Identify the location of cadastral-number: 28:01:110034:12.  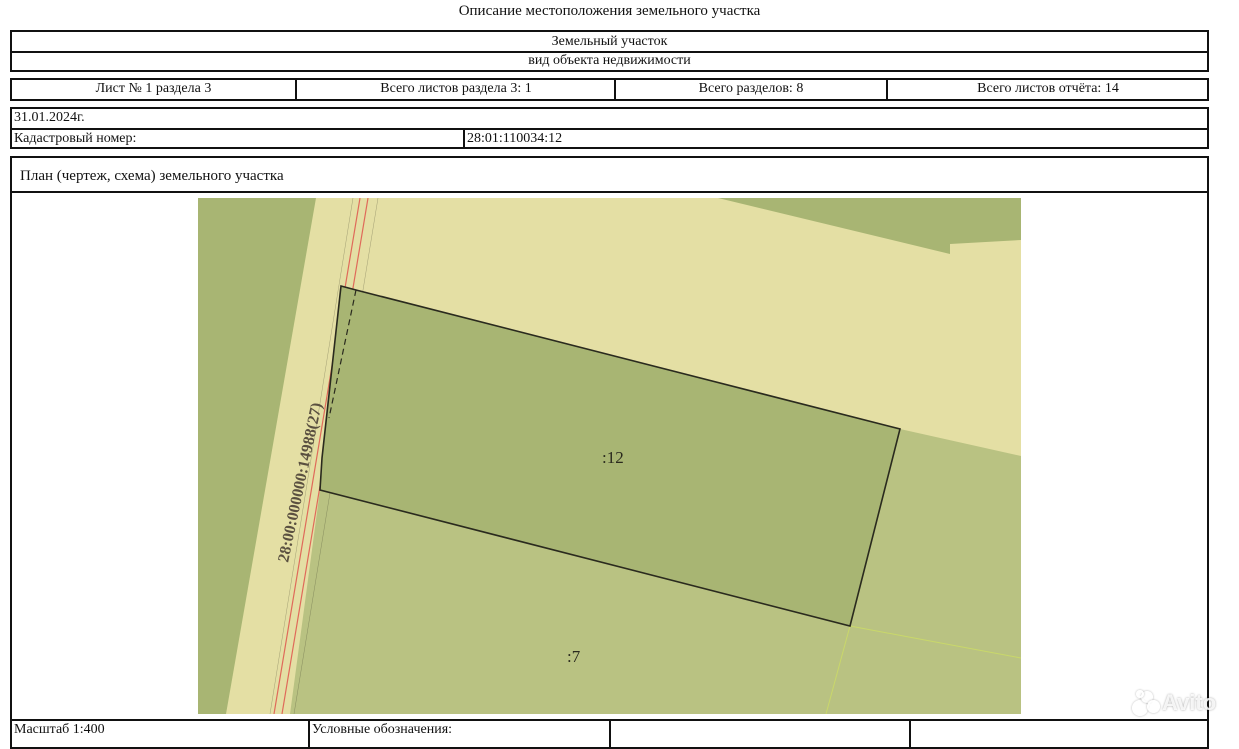
(515, 138).